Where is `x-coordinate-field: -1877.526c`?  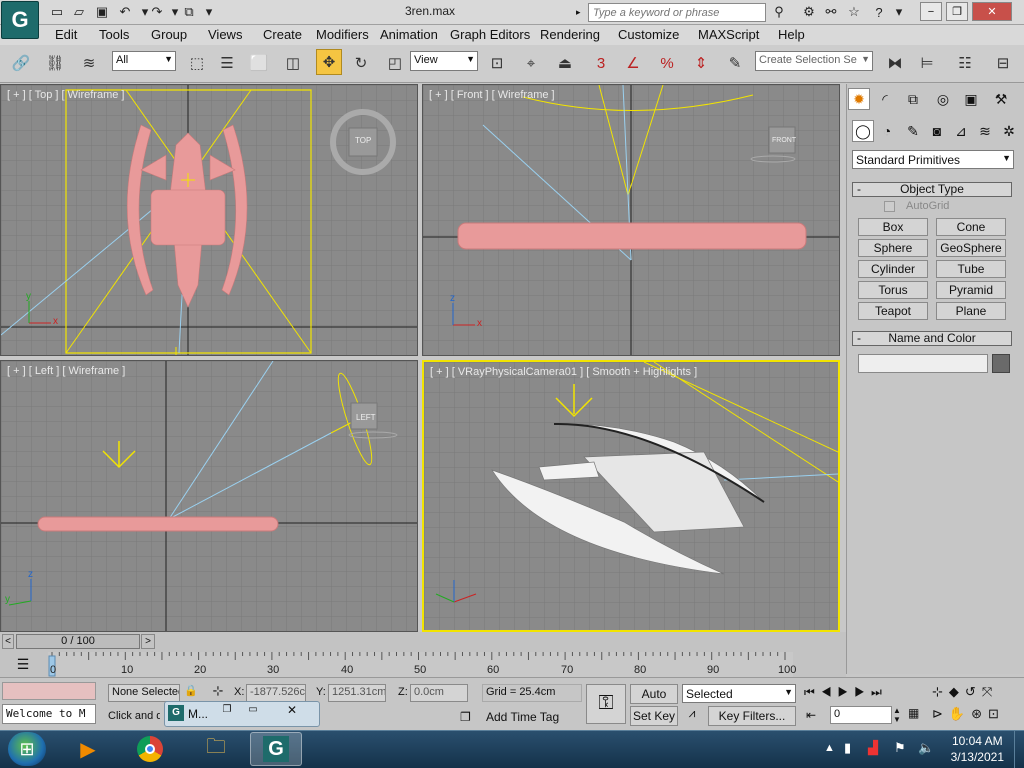 x-coordinate-field: -1877.526c is located at coordinates (276, 693).